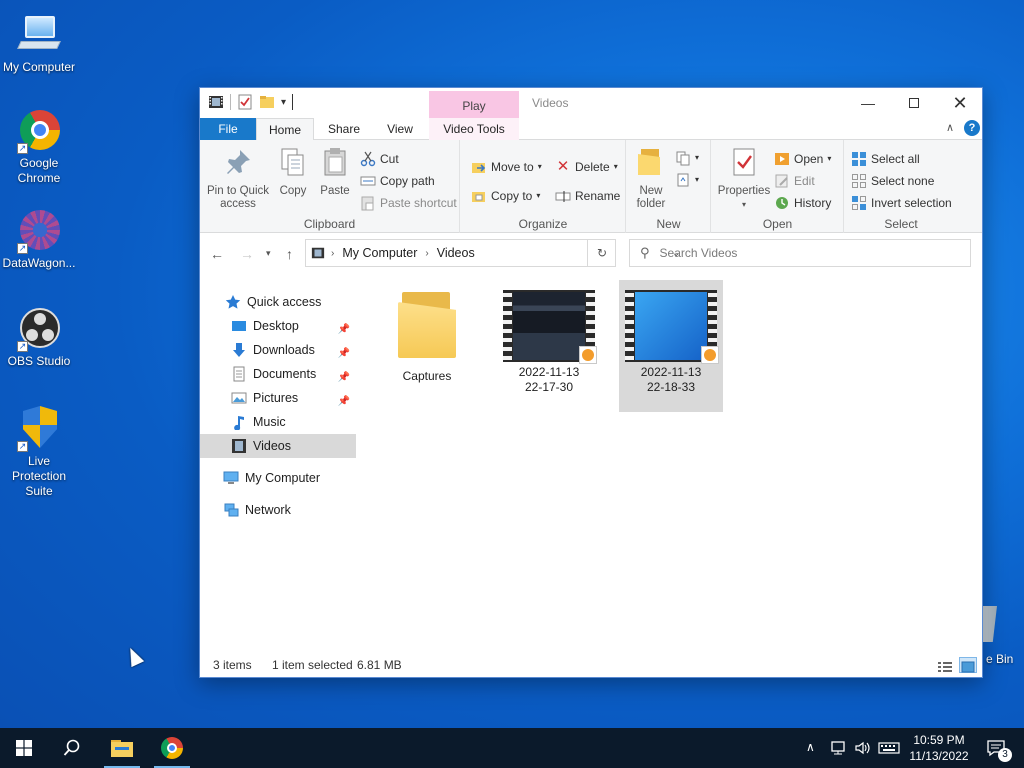 This screenshot has height=768, width=1024. I want to click on document-icon, so click(239, 374).